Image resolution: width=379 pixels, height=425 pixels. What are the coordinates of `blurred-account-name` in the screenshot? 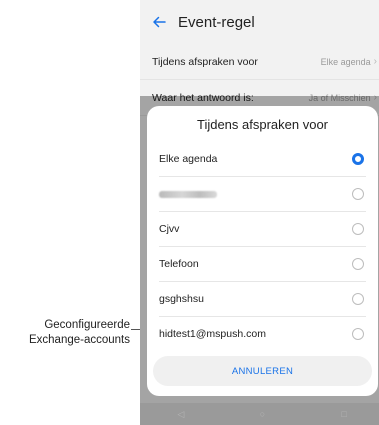 It's located at (188, 194).